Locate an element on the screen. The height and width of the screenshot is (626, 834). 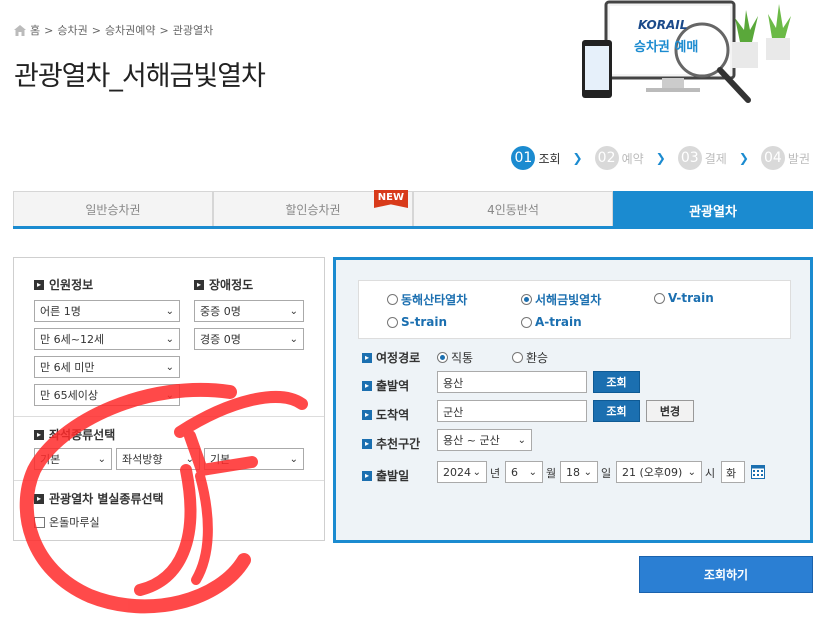
route-label: ▸ 여정경로 is located at coordinates (391, 357).